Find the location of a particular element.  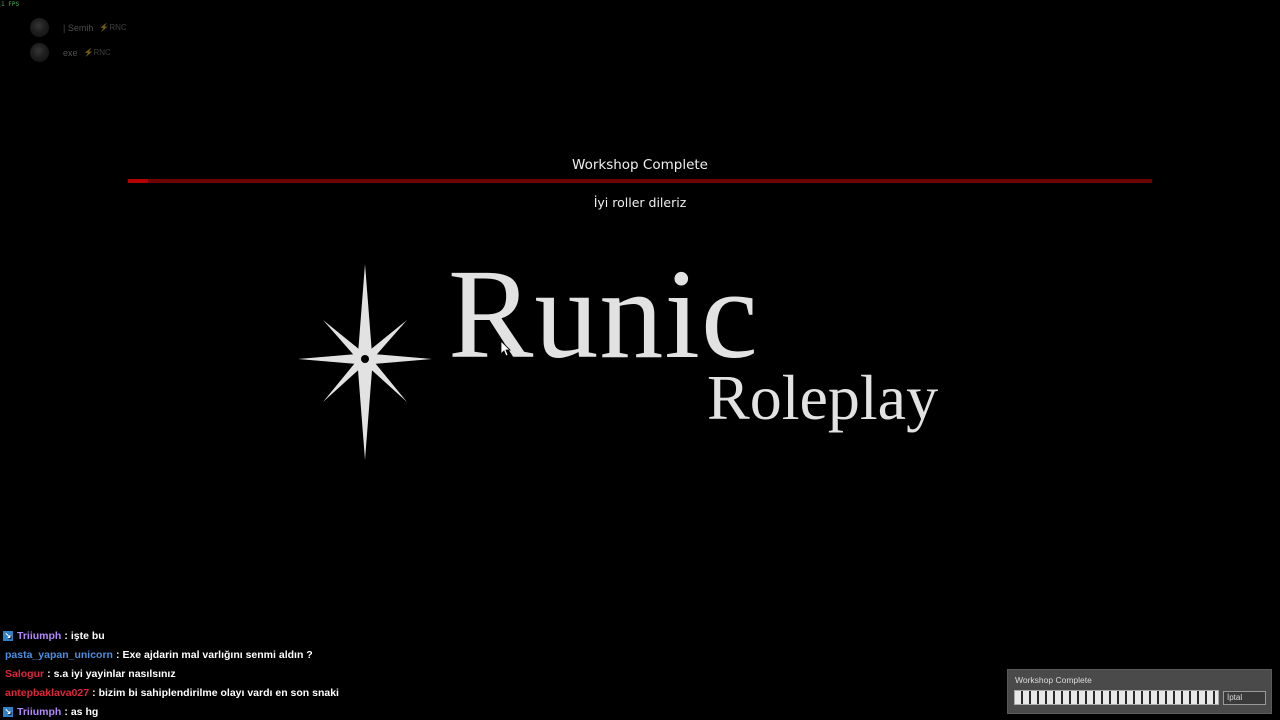

fps-counter: 1 FPS is located at coordinates (10, 4).